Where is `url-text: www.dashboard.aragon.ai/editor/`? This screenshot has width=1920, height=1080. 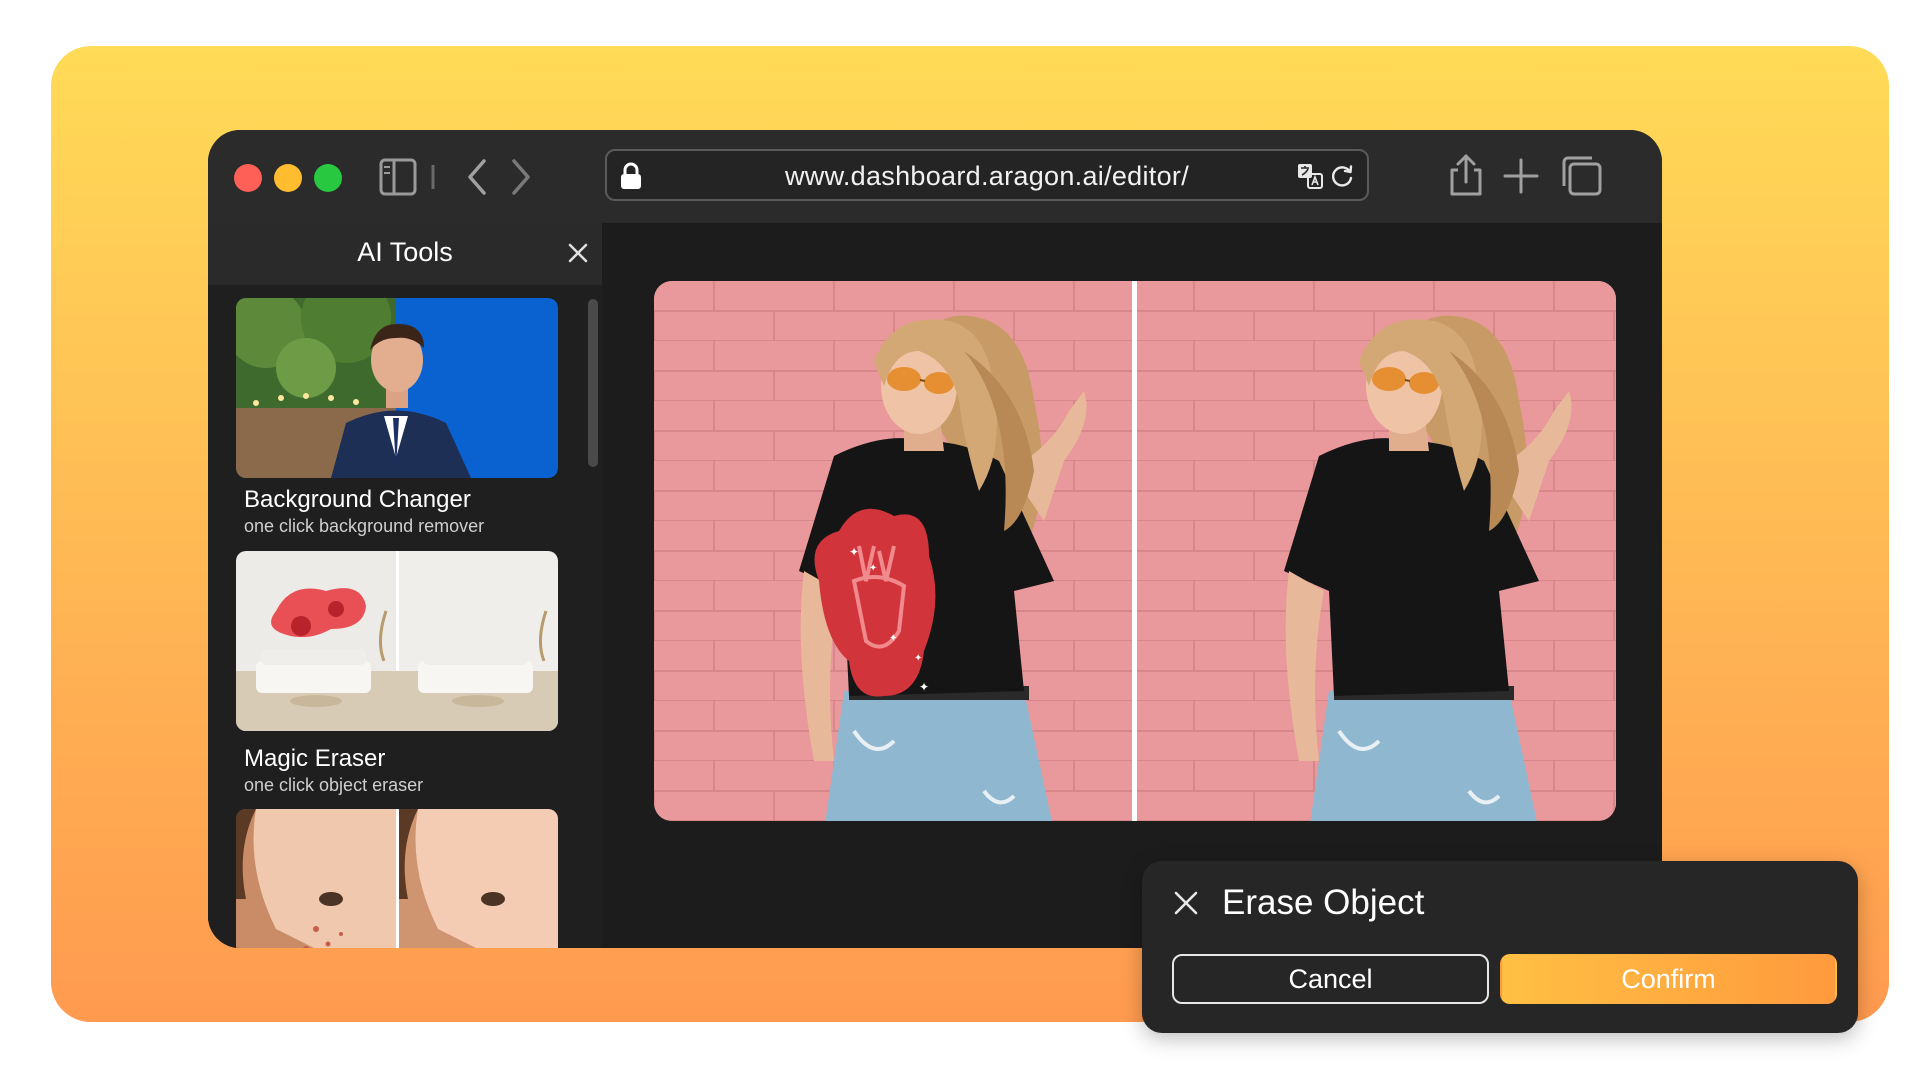
url-text: www.dashboard.aragon.ai/editor/ is located at coordinates (987, 176).